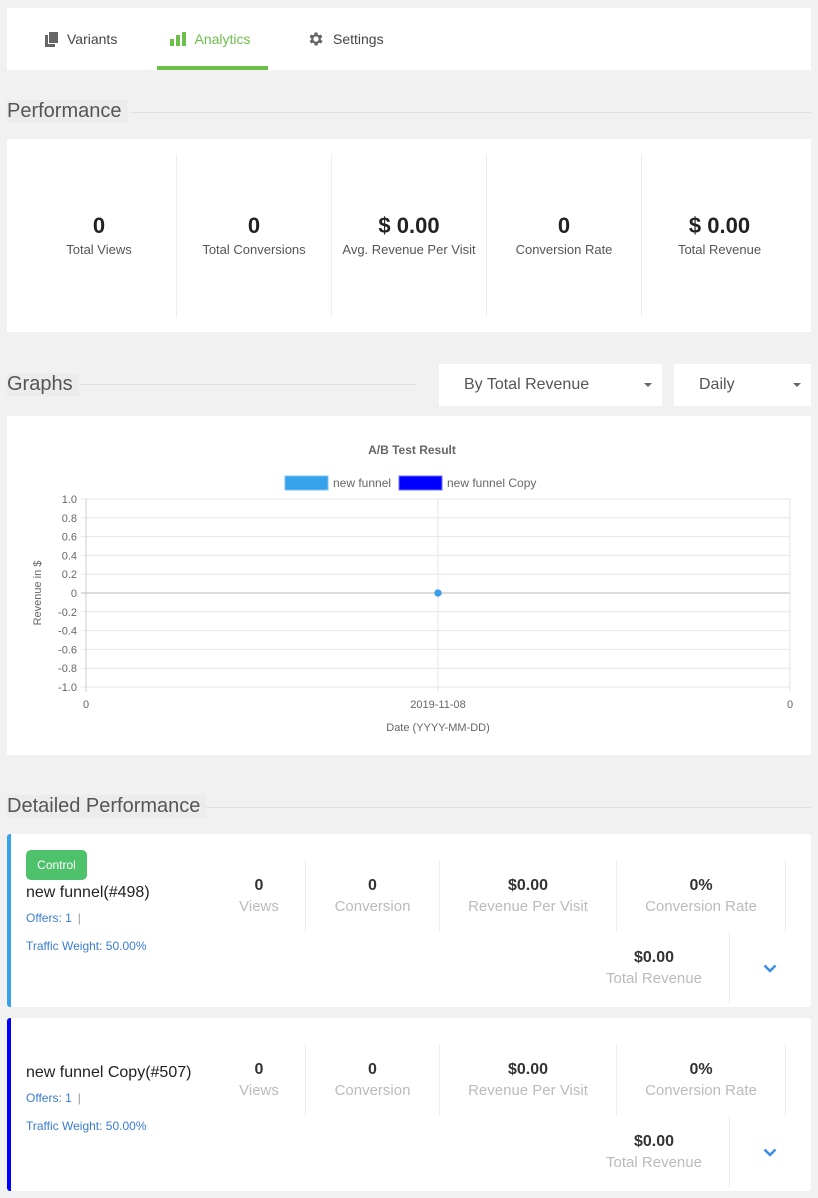 The image size is (818, 1198). What do you see at coordinates (88, 892) in the screenshot?
I see `variant-name: new funnel(#498)` at bounding box center [88, 892].